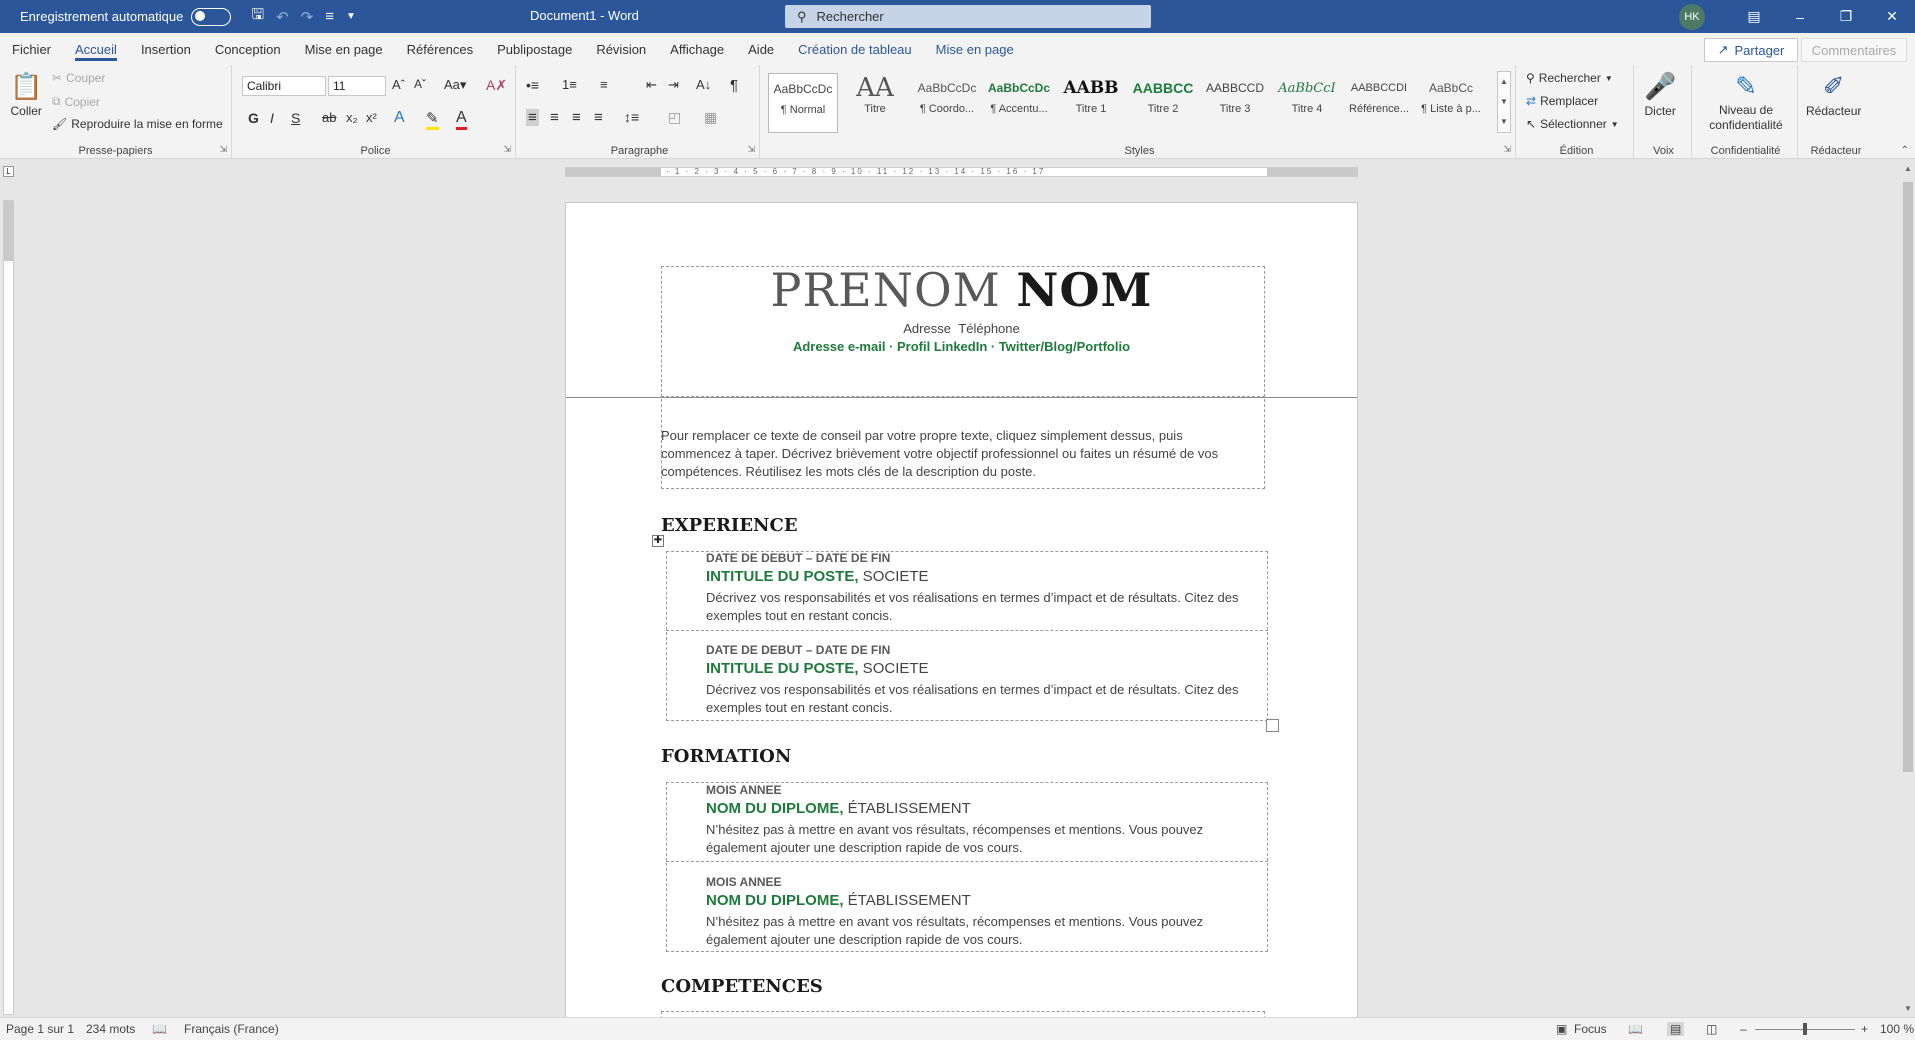 This screenshot has height=1040, width=1915. I want to click on style-heading1: AABB Titre 1, so click(1091, 103).